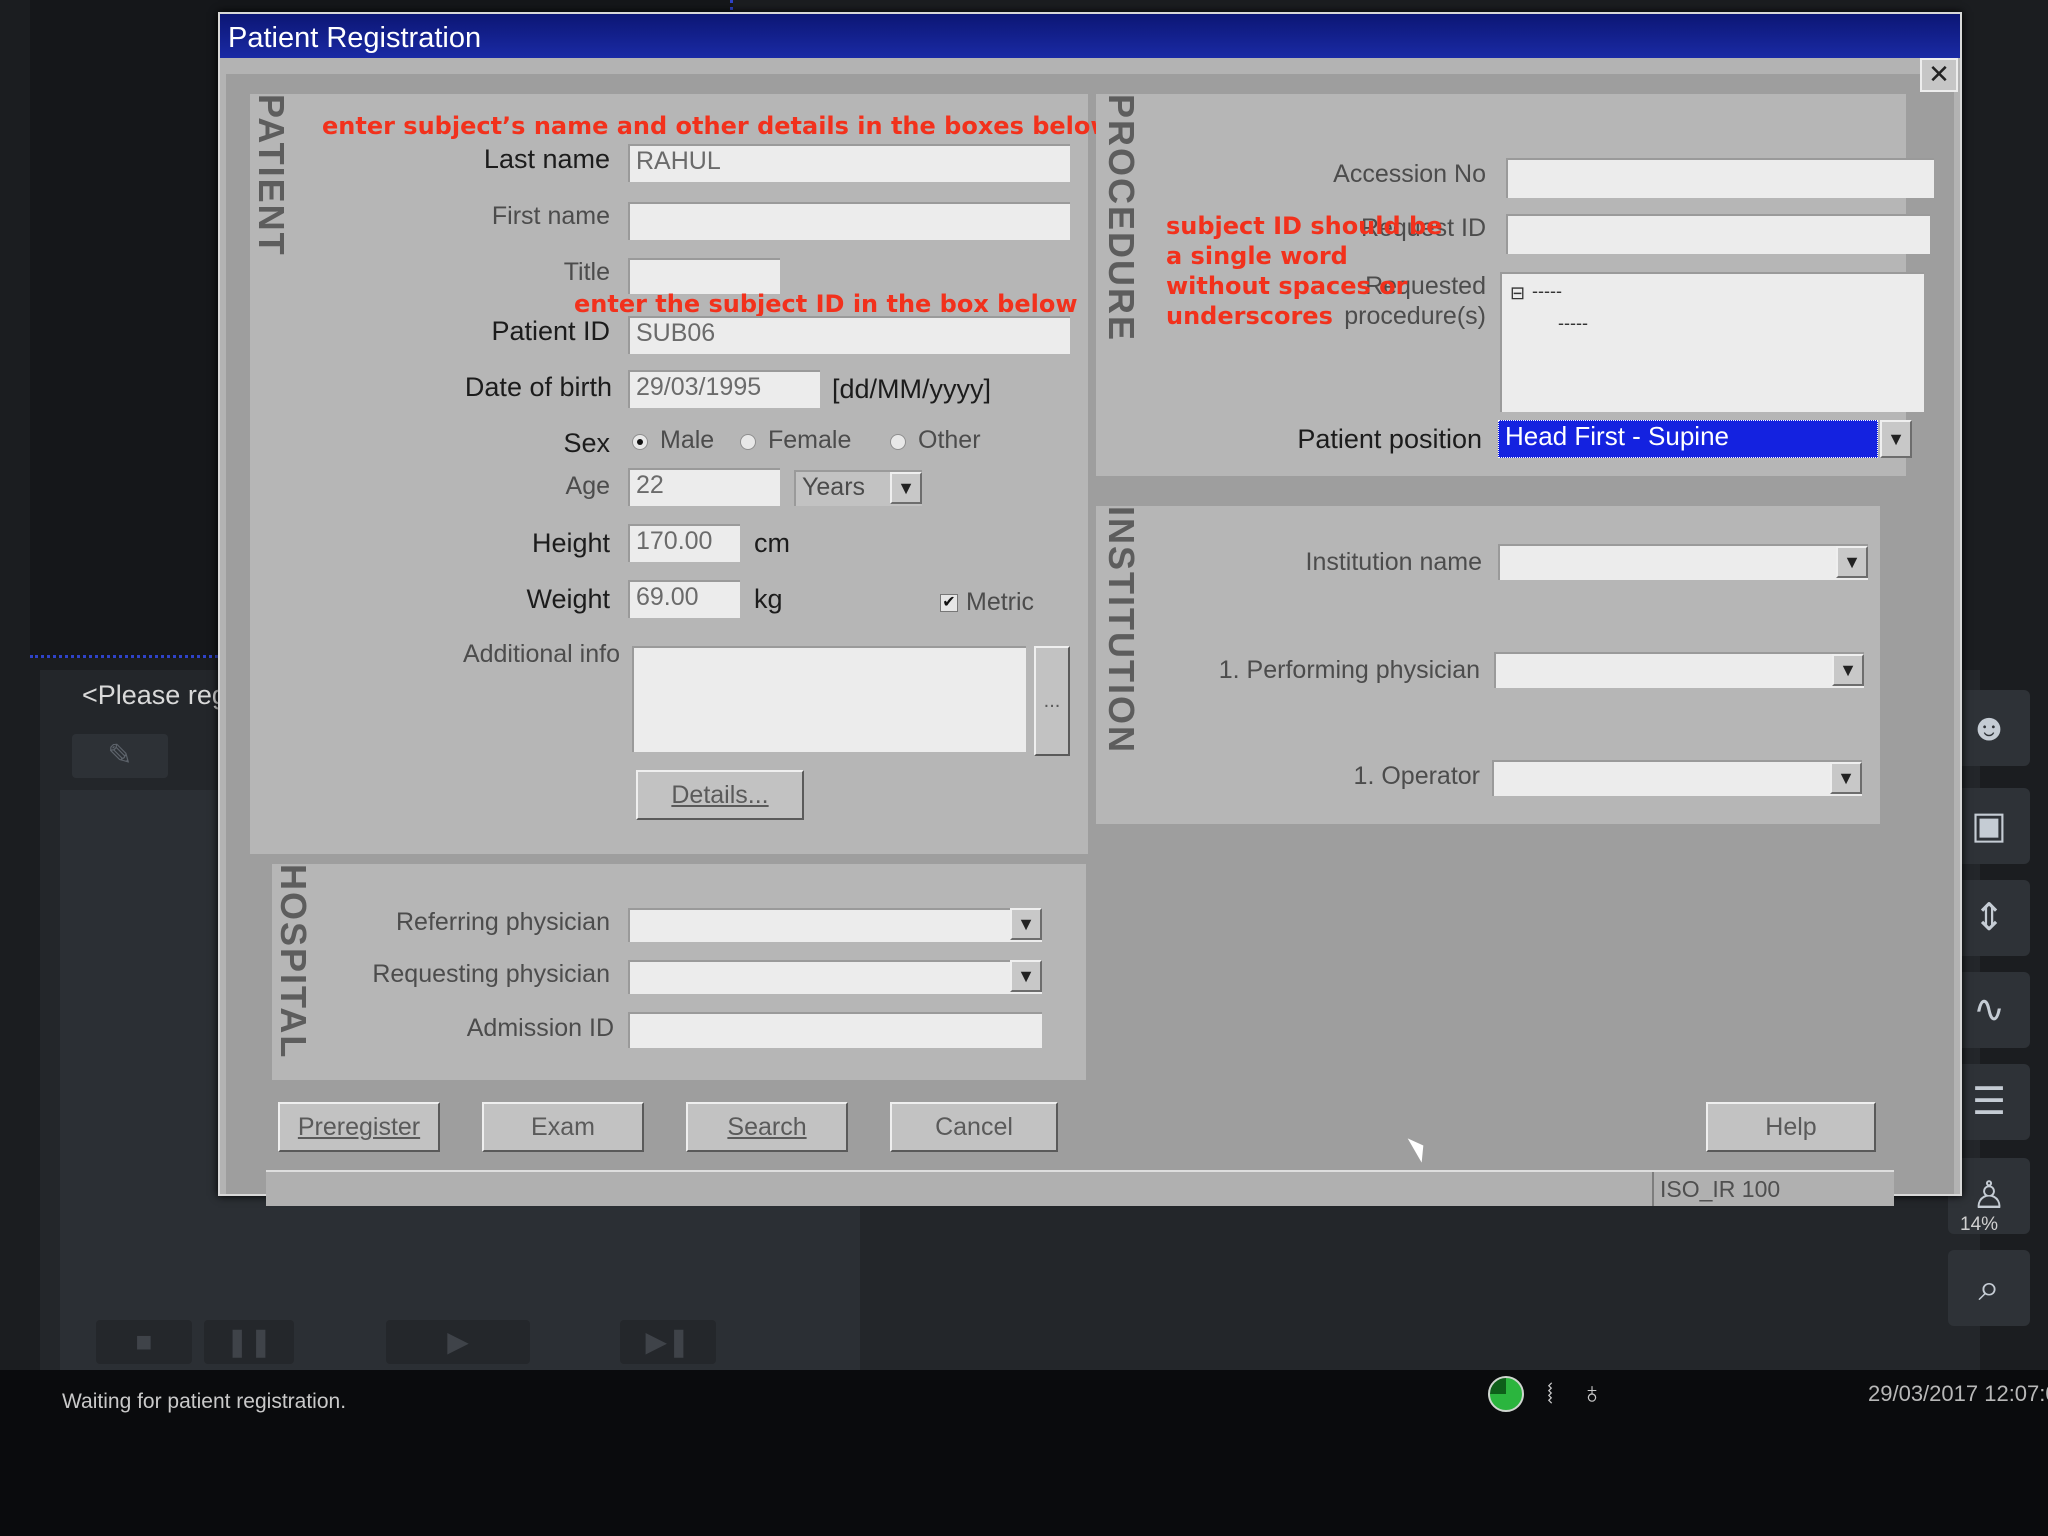 The height and width of the screenshot is (1536, 2048). I want to click on progress-pie-icon, so click(1506, 1394).